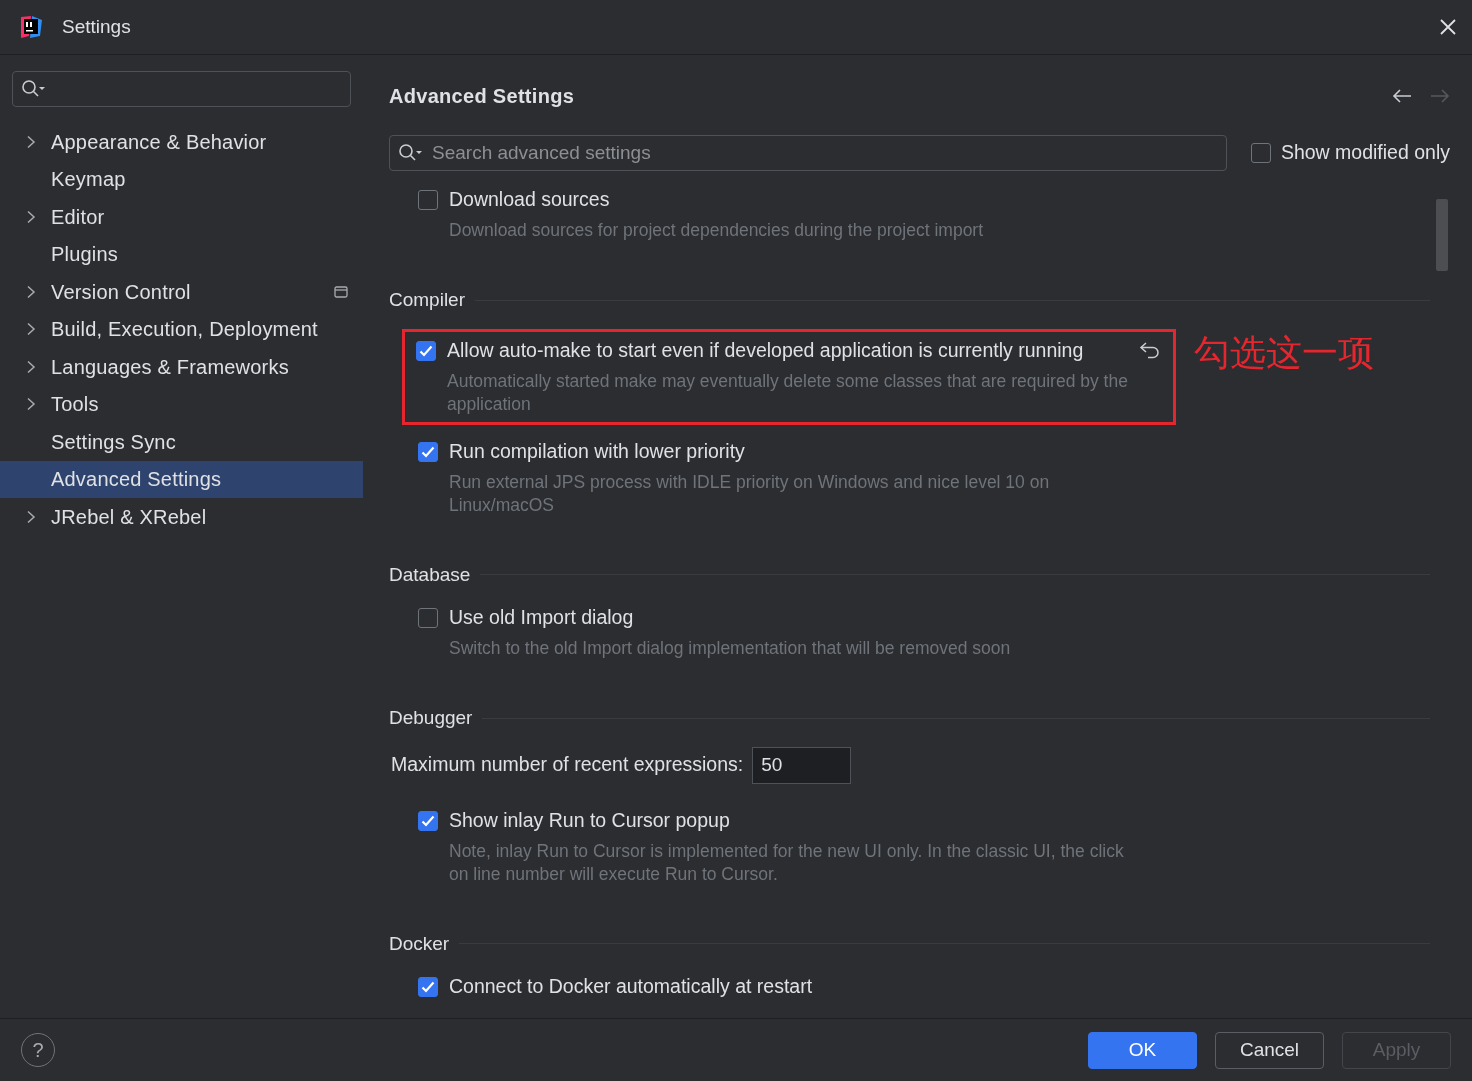 The width and height of the screenshot is (1472, 1081). Describe the element at coordinates (808, 153) in the screenshot. I see `search-field: Search advanced settings` at that location.